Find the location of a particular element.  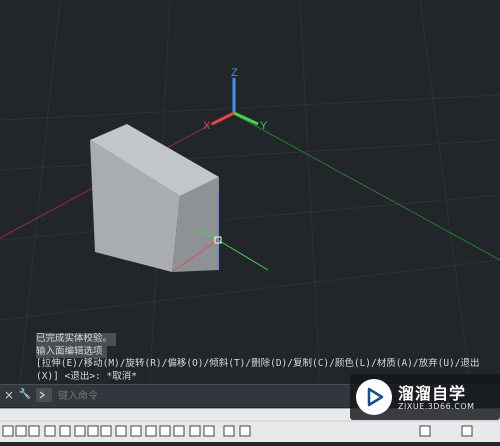

3d-osnap-icon is located at coordinates (121, 431).